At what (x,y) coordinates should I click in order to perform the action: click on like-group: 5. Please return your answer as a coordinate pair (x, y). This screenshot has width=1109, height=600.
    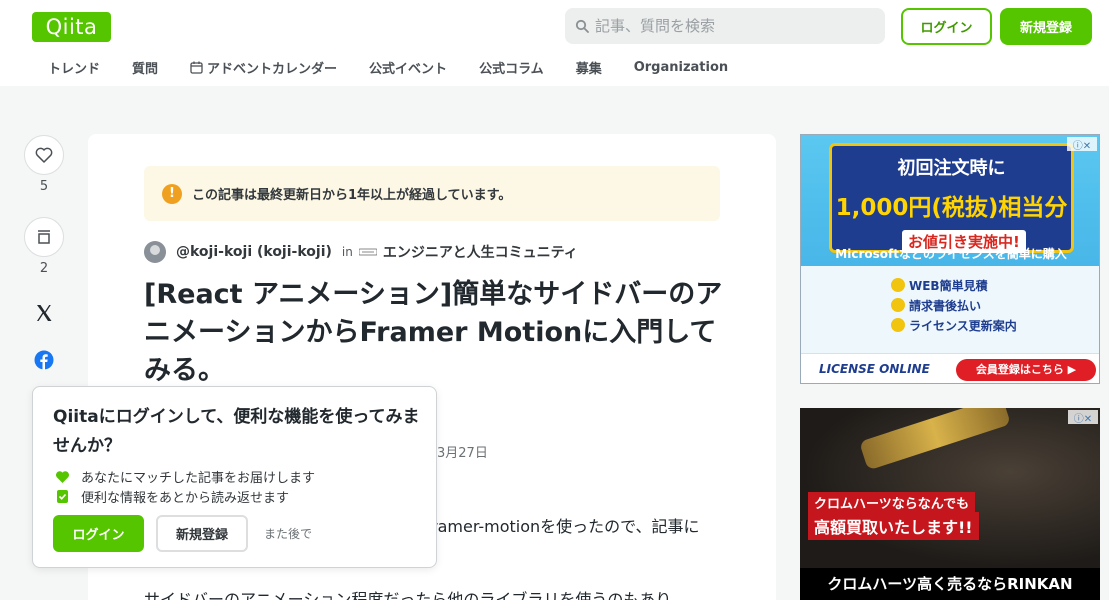
    Looking at the image, I should click on (44, 166).